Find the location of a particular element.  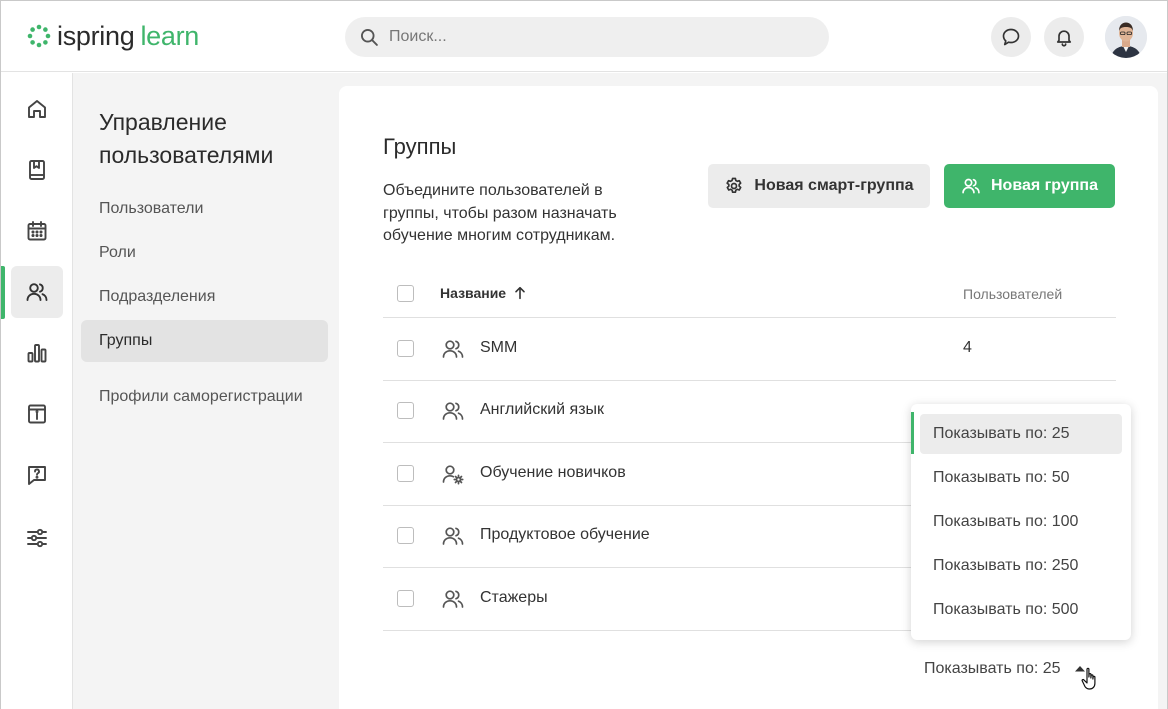

rail-item-settings is located at coordinates (37, 538).